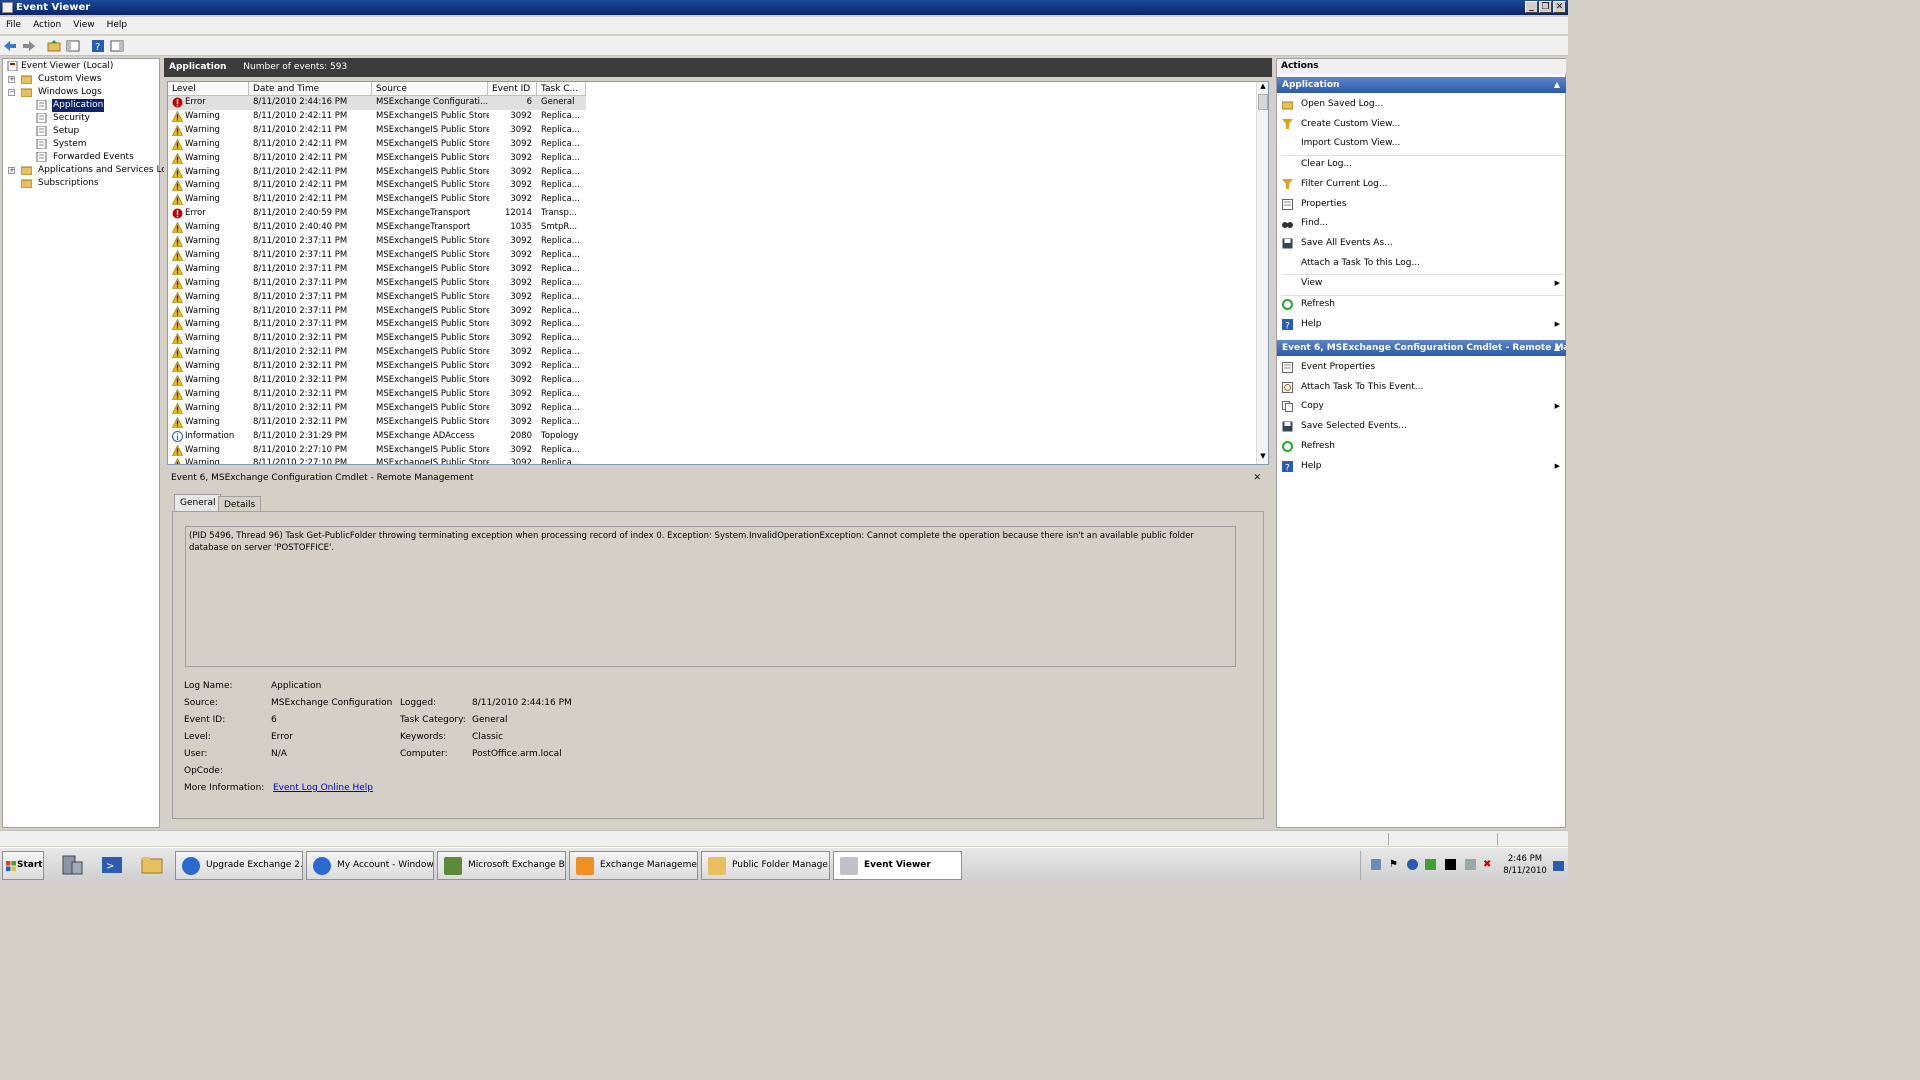 The height and width of the screenshot is (1080, 1920). I want to click on close-detail-icon: ✕, so click(1257, 478).